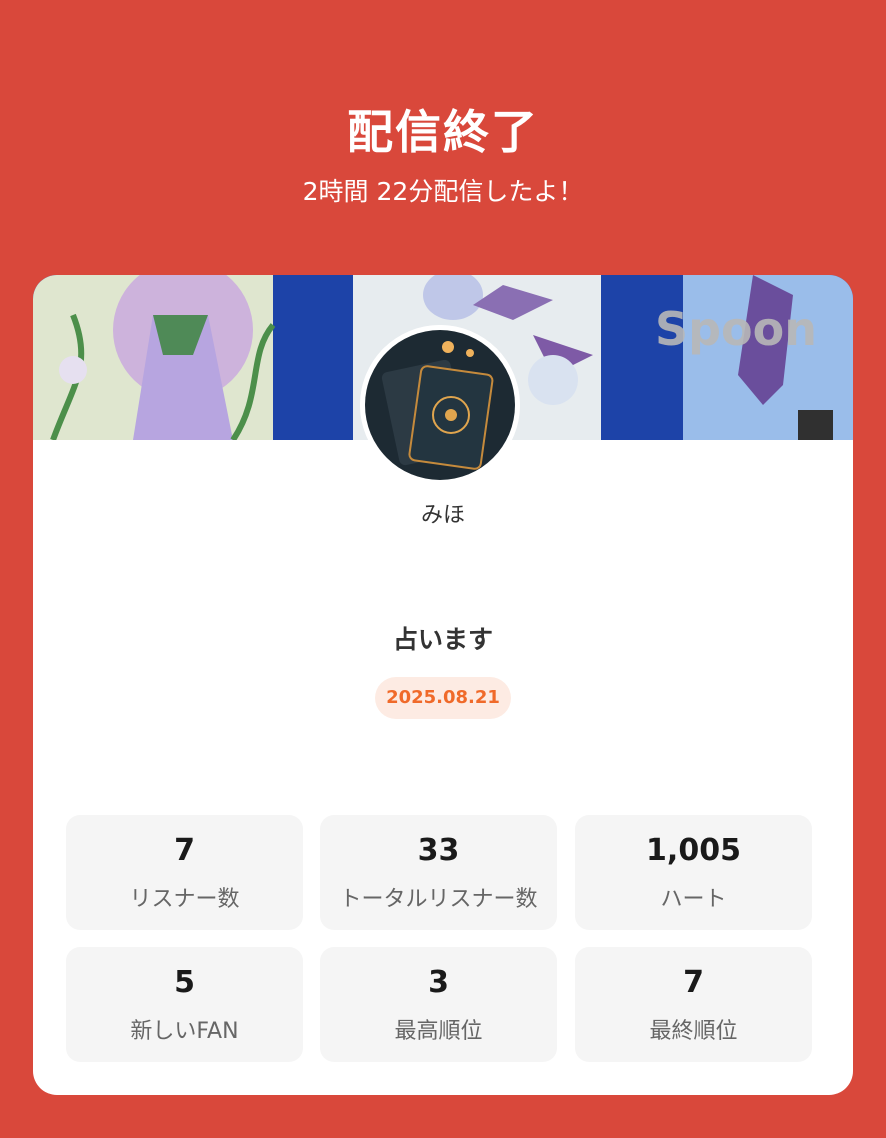  I want to click on stat-label: 最終順位, so click(693, 1031).